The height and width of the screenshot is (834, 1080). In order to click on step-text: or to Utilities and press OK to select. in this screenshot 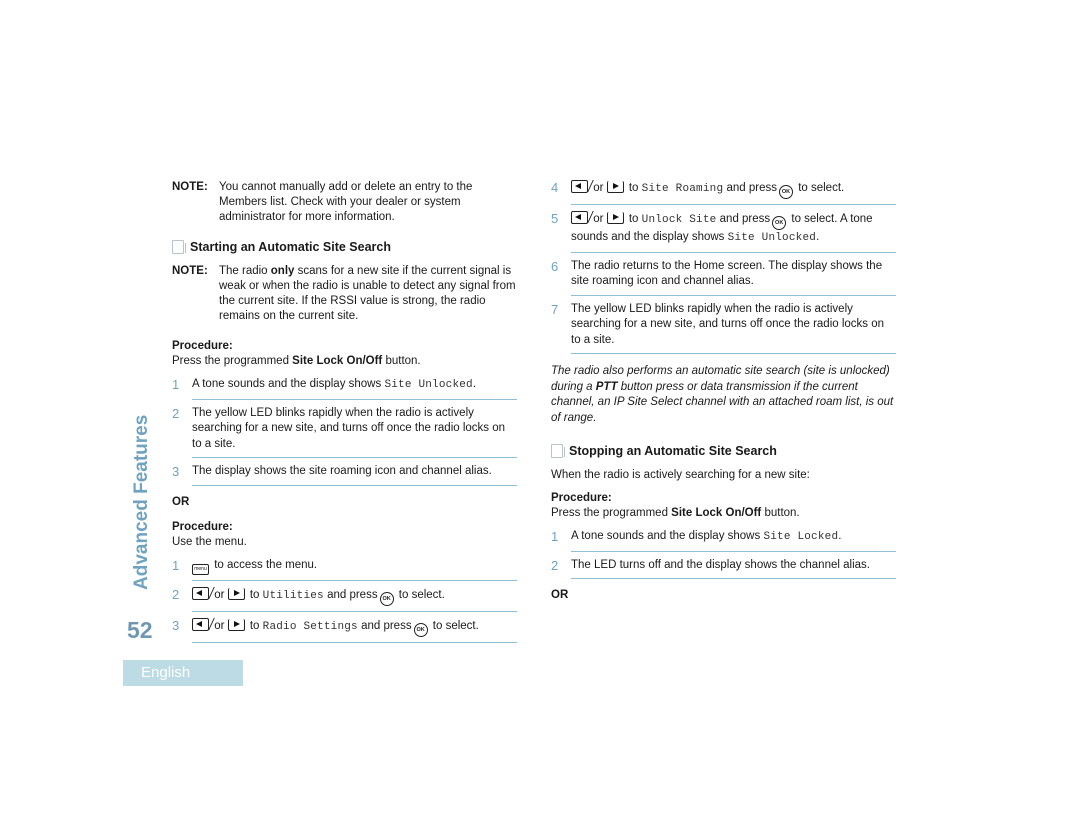, I will do `click(354, 599)`.